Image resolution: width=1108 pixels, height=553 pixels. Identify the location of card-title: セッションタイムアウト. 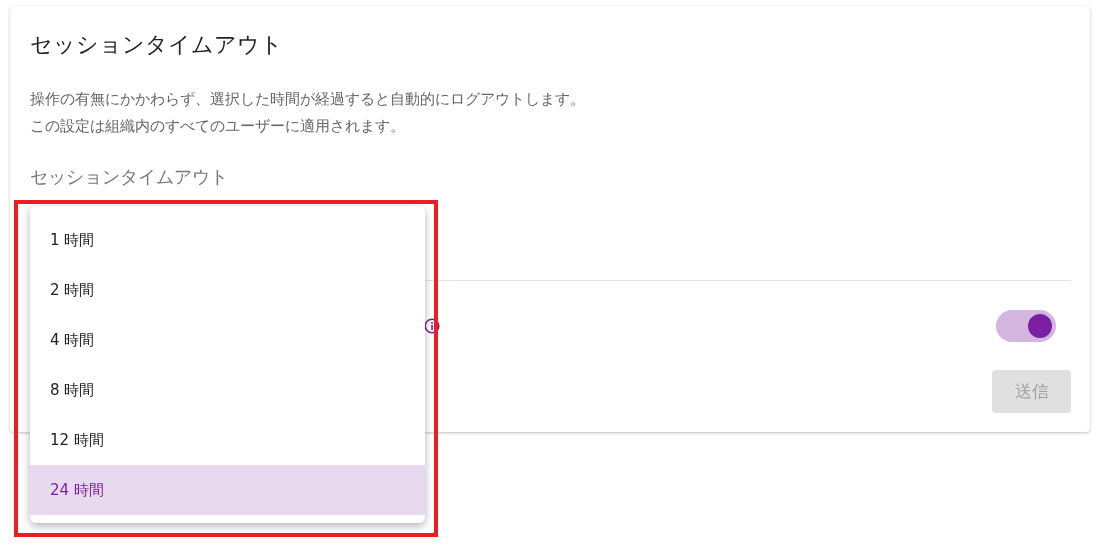
(157, 45).